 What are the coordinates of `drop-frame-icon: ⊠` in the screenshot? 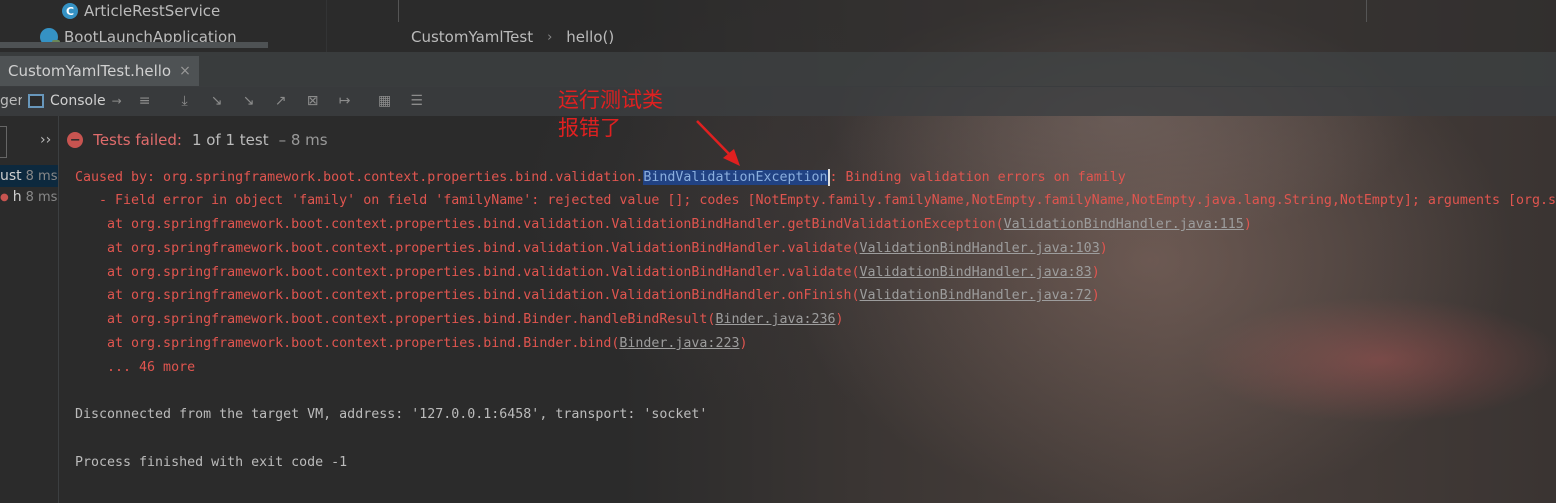 It's located at (313, 101).